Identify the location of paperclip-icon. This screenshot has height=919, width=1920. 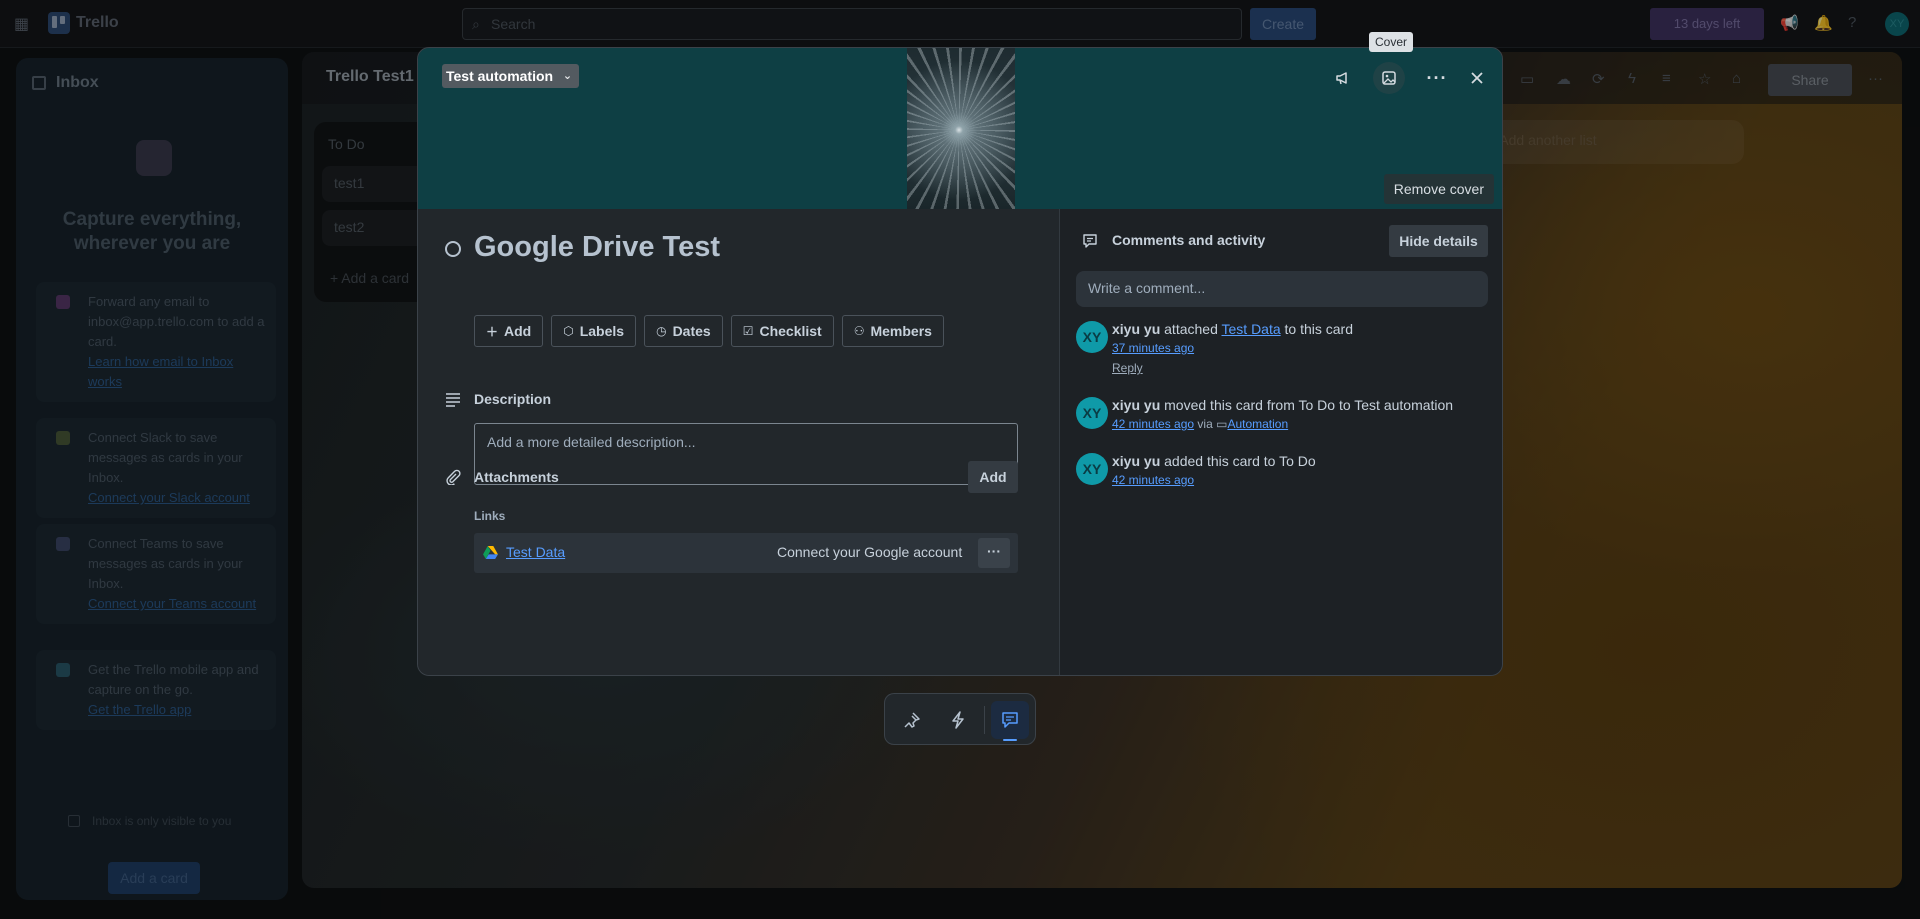
(453, 477).